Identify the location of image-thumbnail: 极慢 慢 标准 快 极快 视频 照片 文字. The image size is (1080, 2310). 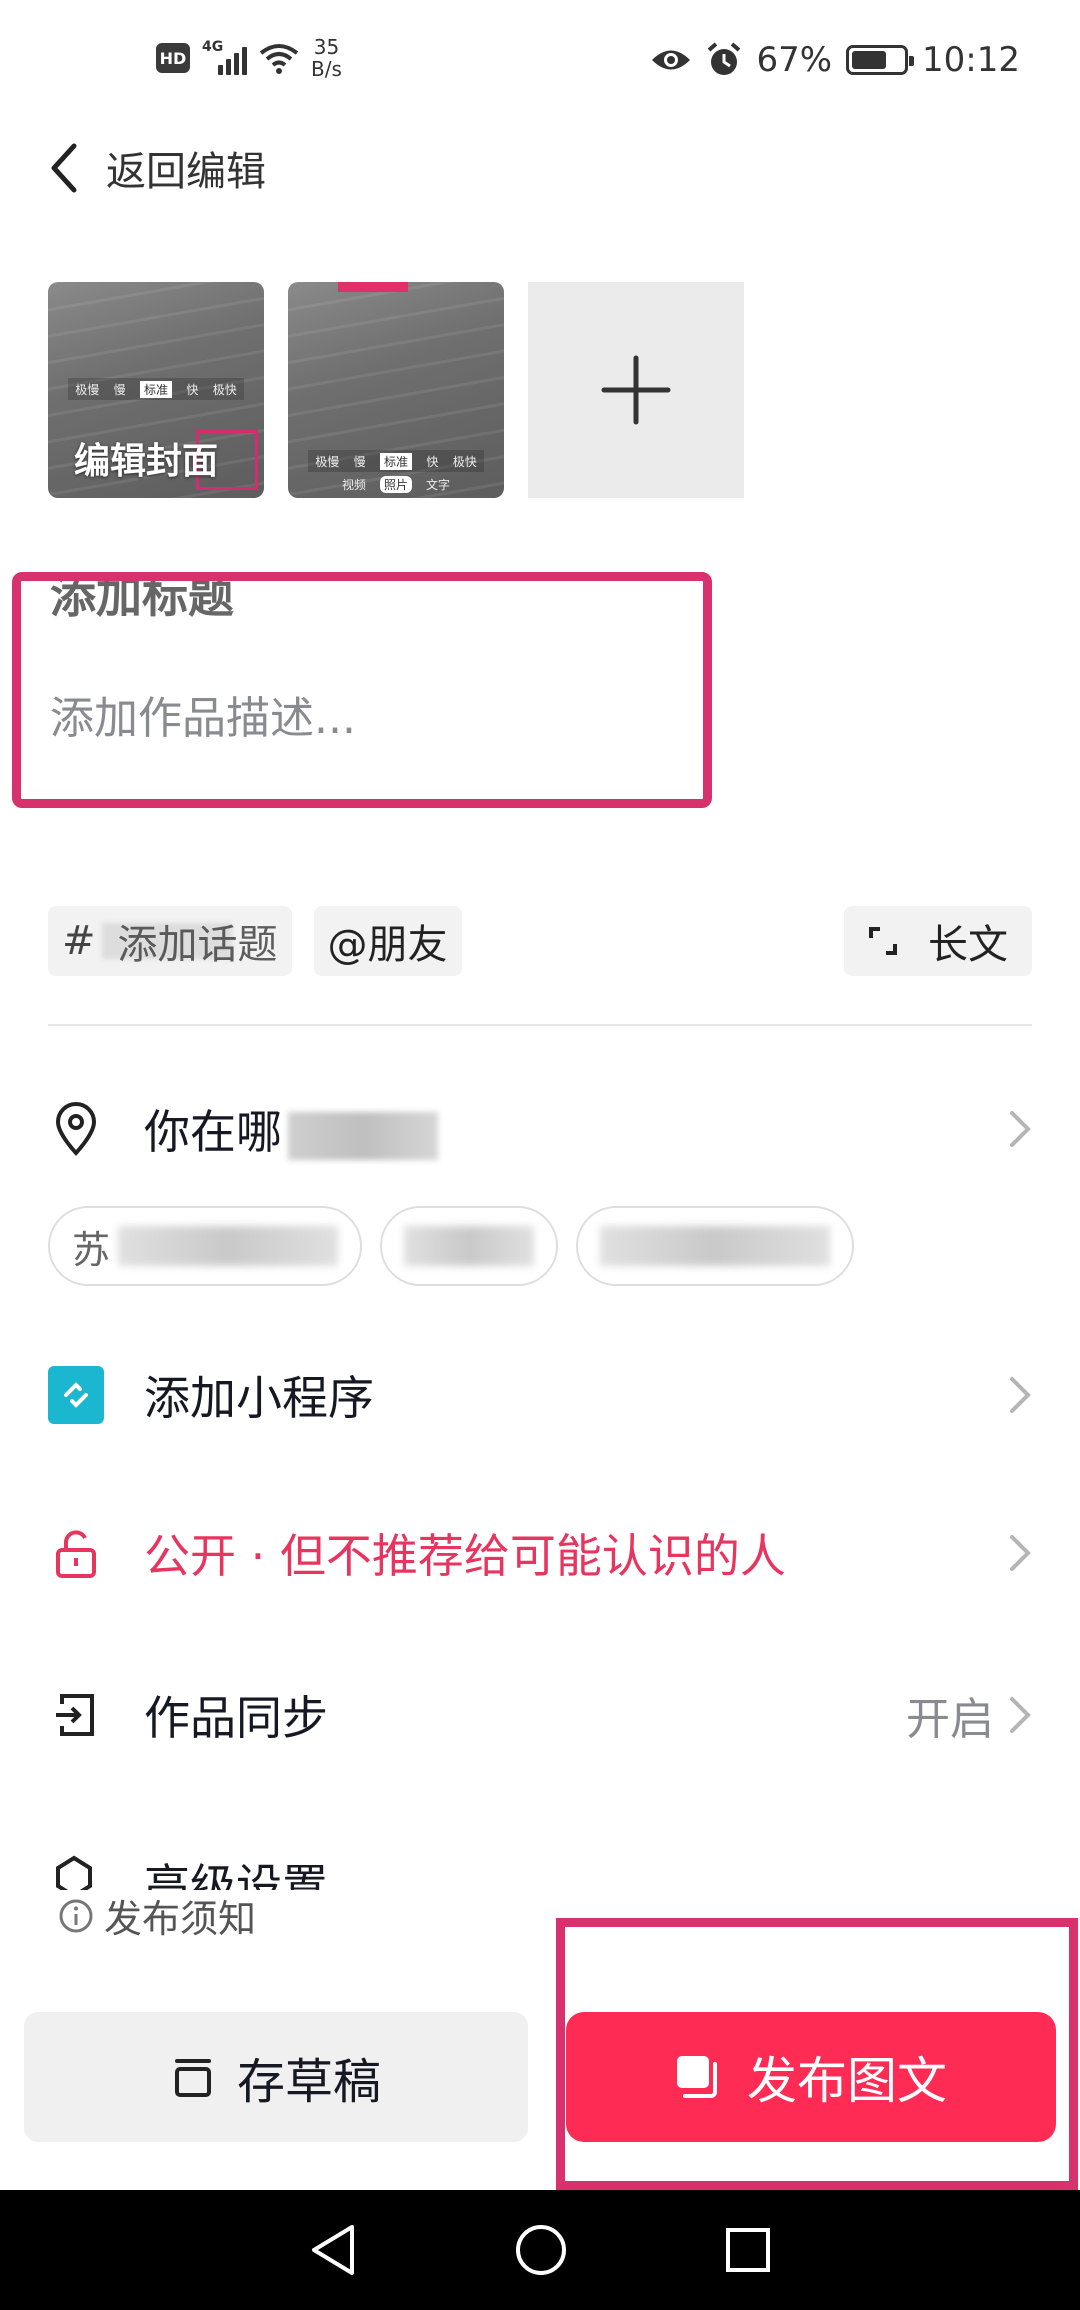
(396, 390).